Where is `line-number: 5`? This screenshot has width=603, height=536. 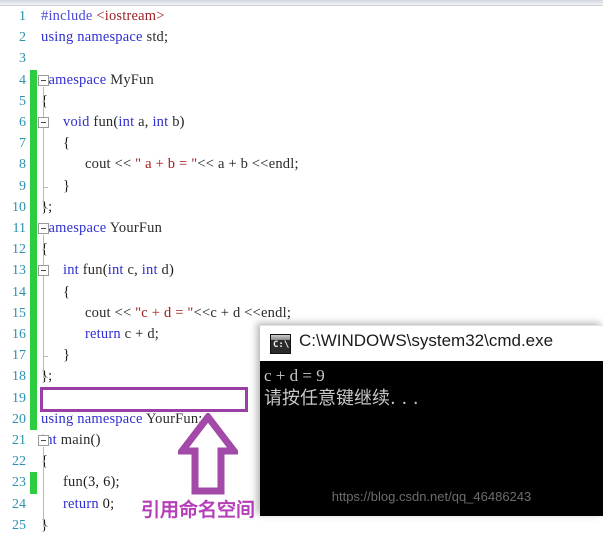 line-number: 5 is located at coordinates (22, 101).